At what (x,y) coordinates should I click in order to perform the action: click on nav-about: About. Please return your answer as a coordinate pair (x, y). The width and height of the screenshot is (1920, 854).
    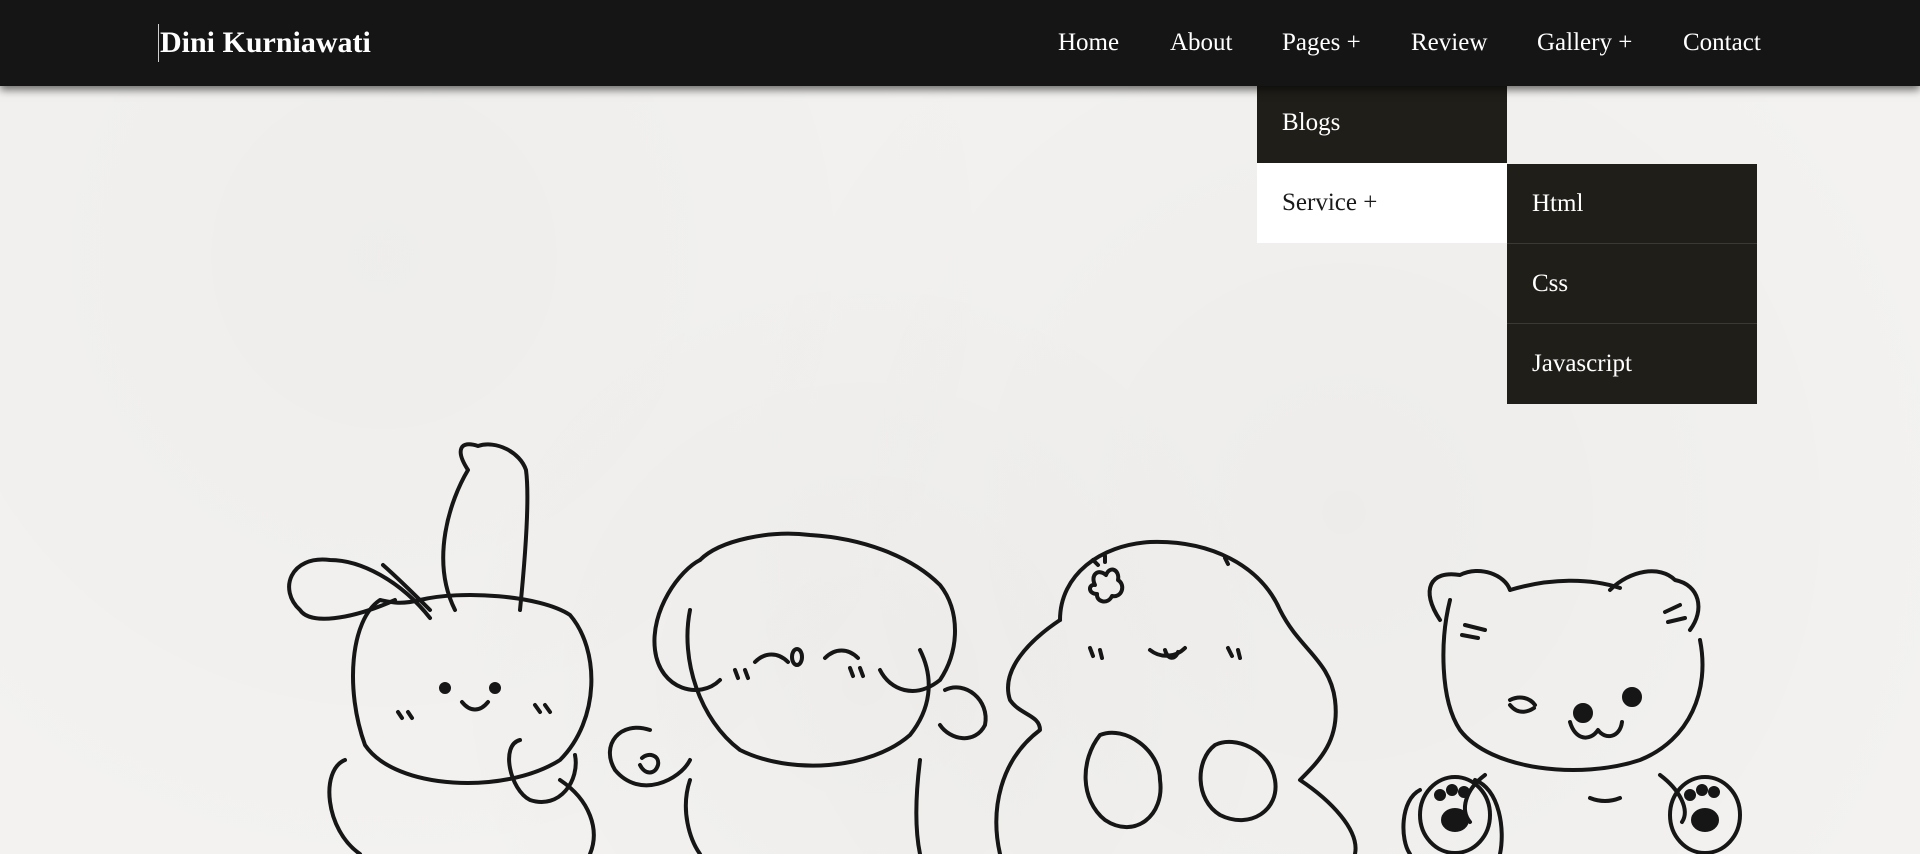
    Looking at the image, I should click on (1201, 43).